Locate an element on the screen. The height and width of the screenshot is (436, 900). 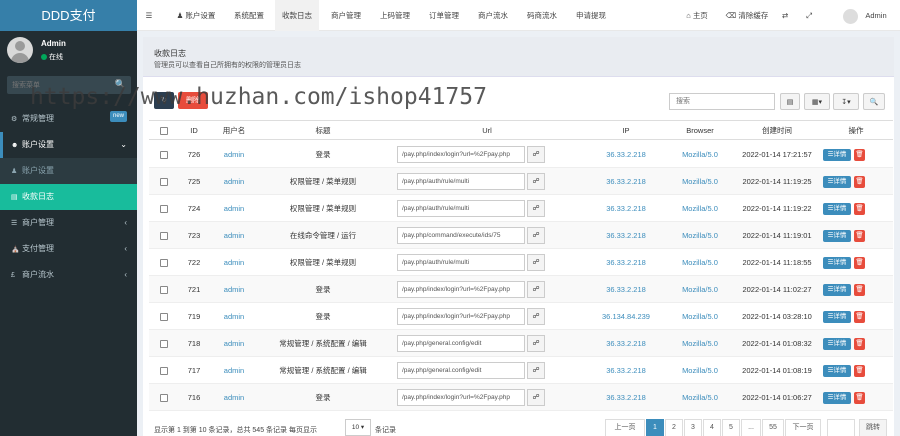
cell-url-field: /pay.php/command/execute/ids/75 is located at coordinates (461, 235).